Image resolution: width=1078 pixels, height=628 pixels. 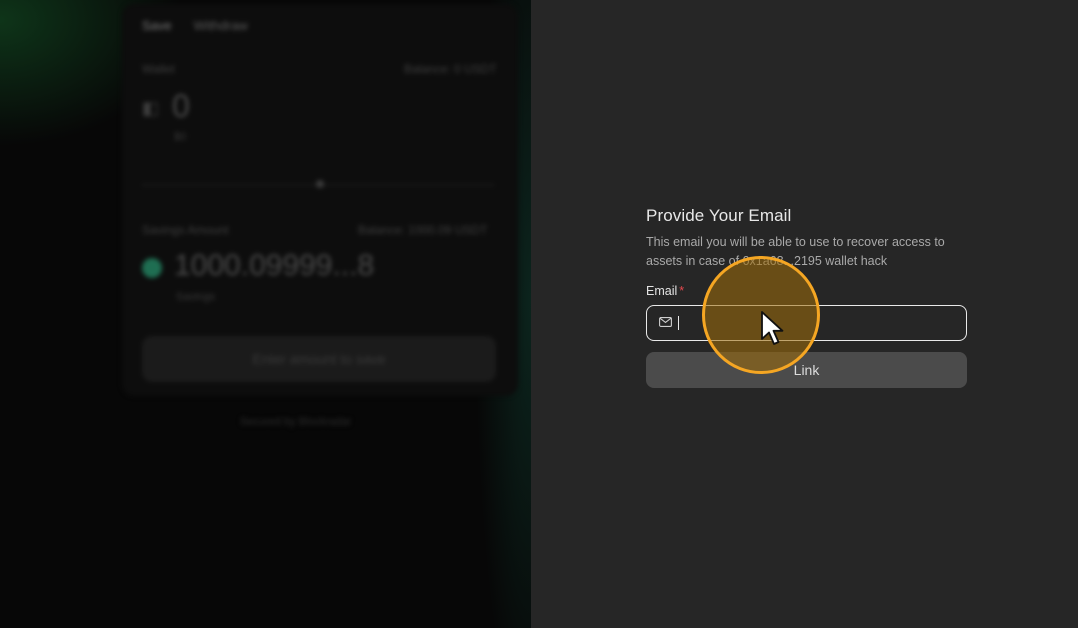 What do you see at coordinates (157, 25) in the screenshot?
I see `tab-save: Save` at bounding box center [157, 25].